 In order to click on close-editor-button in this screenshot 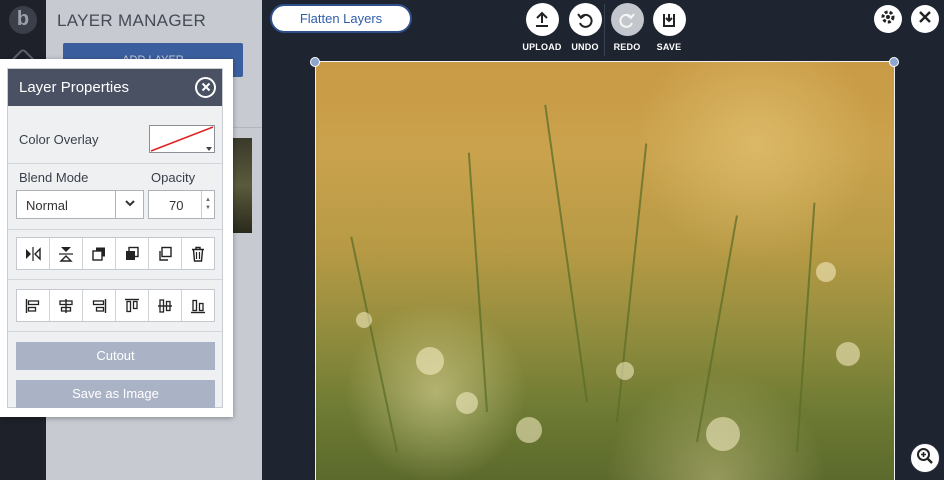, I will do `click(925, 19)`.